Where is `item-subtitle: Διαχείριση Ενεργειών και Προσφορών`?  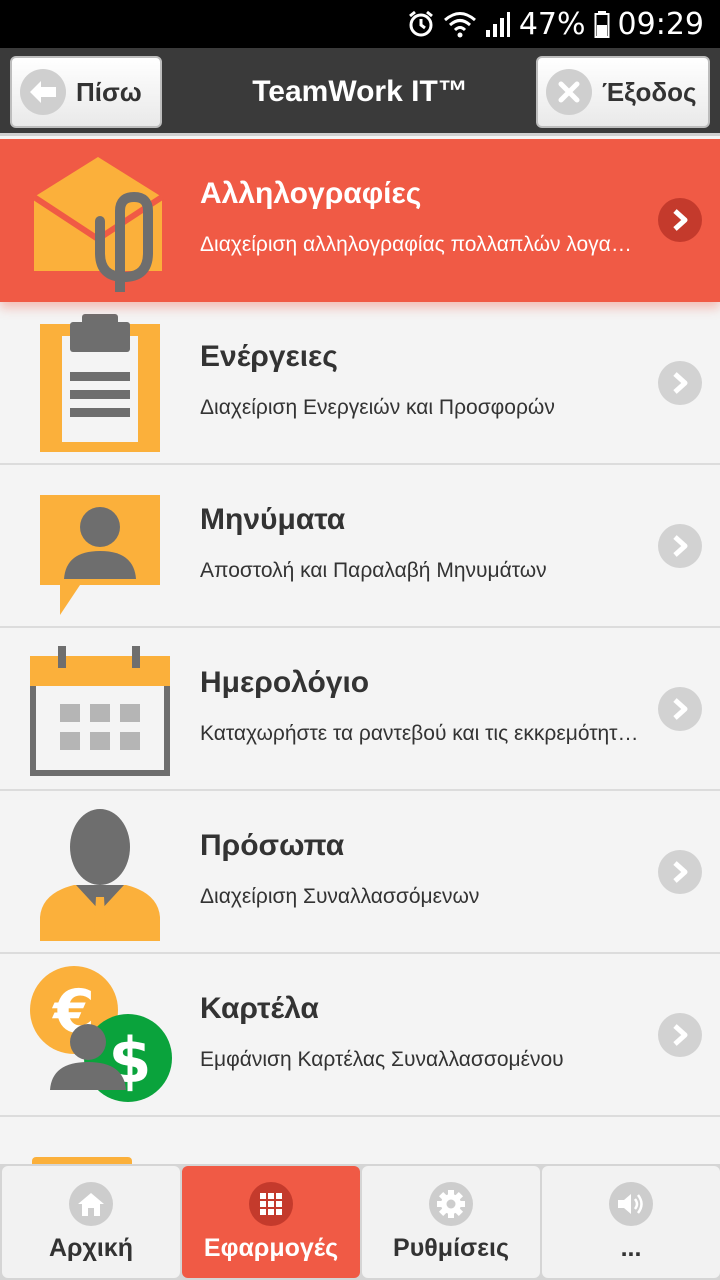 item-subtitle: Διαχείριση Ενεργειών και Προσφορών is located at coordinates (377, 407).